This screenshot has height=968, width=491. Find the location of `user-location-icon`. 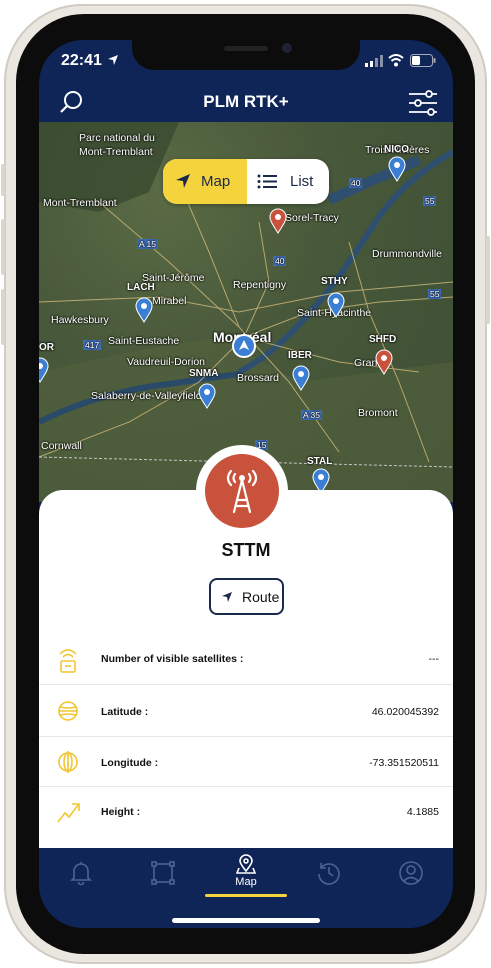

user-location-icon is located at coordinates (244, 346).